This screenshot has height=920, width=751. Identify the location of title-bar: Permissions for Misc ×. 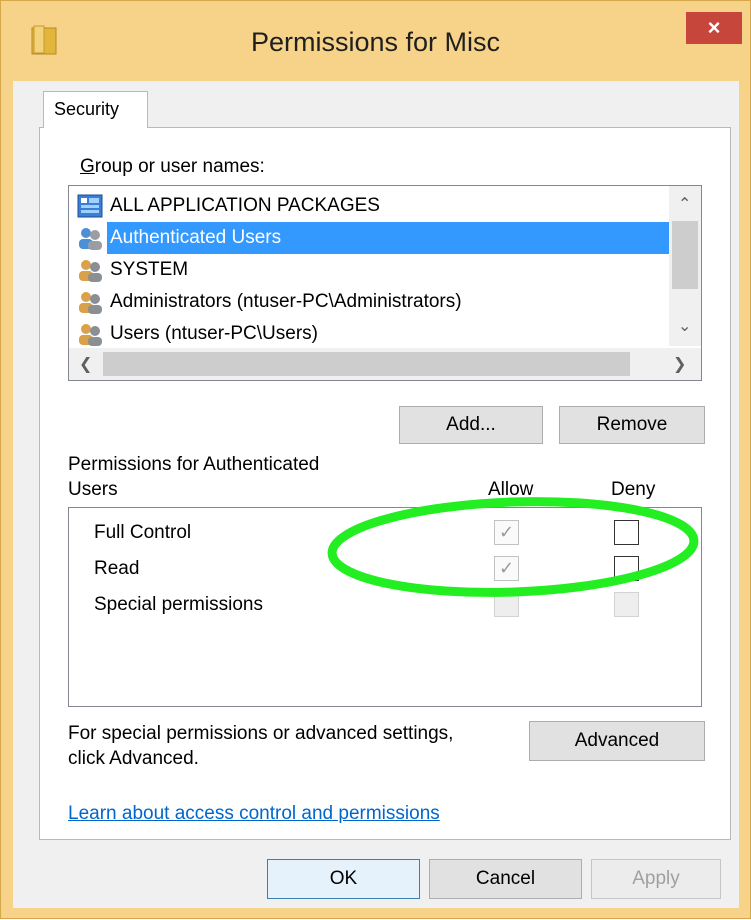
(375, 41).